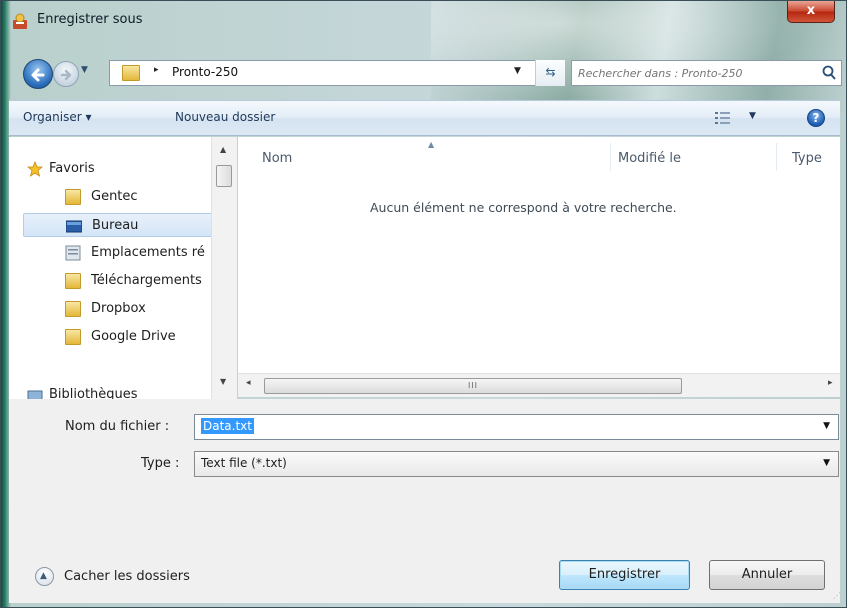  Describe the element at coordinates (473, 386) in the screenshot. I see `scroll-thumb: III` at that location.